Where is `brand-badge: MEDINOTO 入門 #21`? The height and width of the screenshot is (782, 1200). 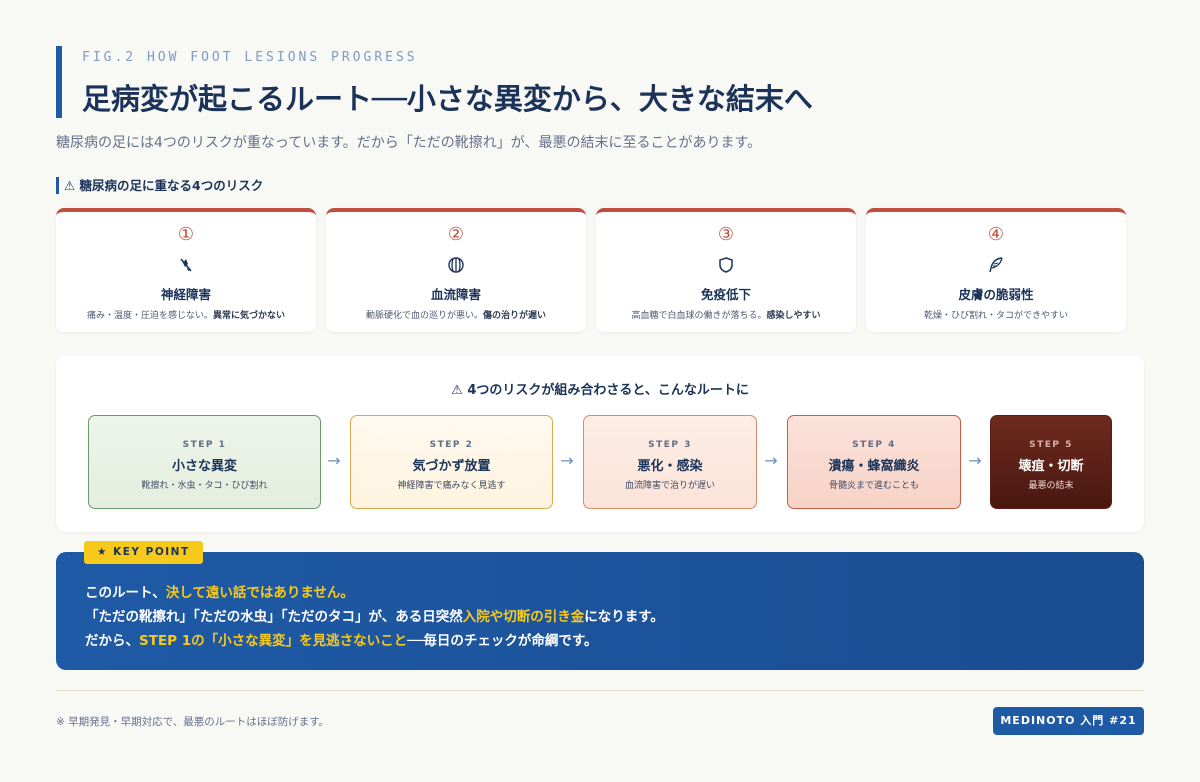
brand-badge: MEDINOTO 入門 #21 is located at coordinates (1068, 721).